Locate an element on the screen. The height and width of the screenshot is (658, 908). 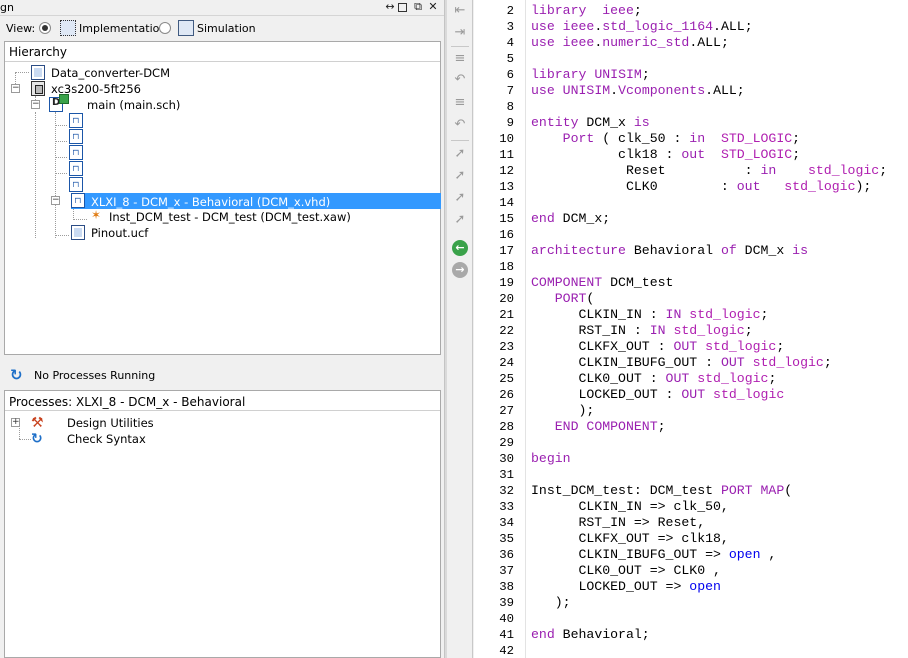
code-line: end Behavioral; is located at coordinates (590, 635).